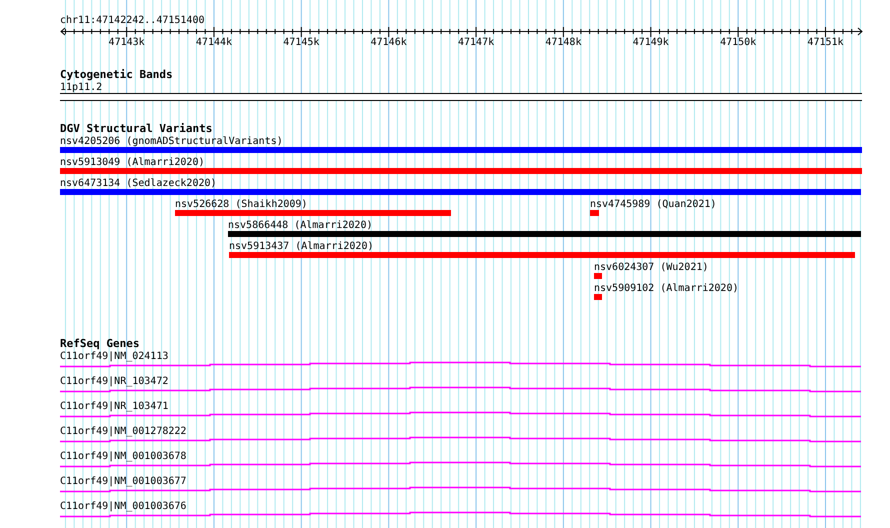 Image resolution: width=890 pixels, height=528 pixels. Describe the element at coordinates (171, 141) in the screenshot. I see `feature-label: nsv4205206 (gnomADStructuralVariants)` at that location.